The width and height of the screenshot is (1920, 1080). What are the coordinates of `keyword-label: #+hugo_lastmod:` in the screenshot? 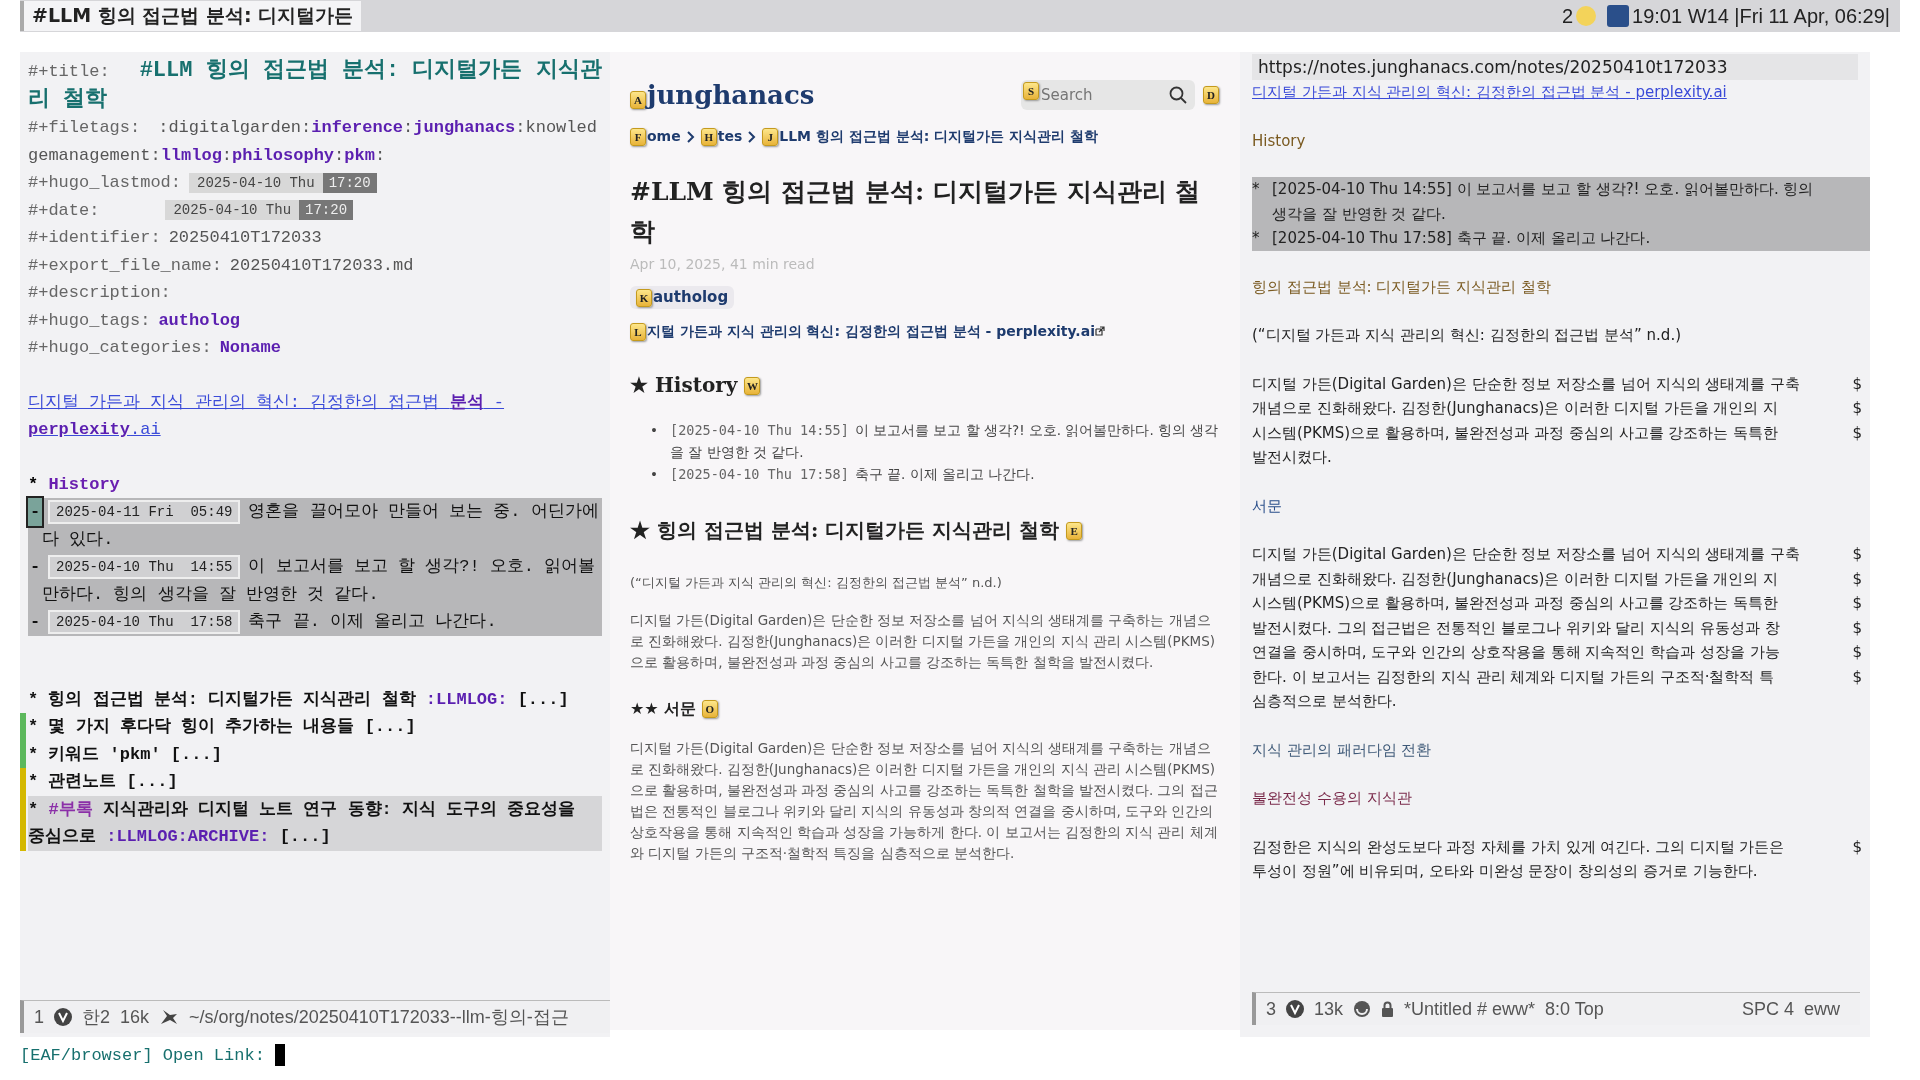 It's located at (105, 182).